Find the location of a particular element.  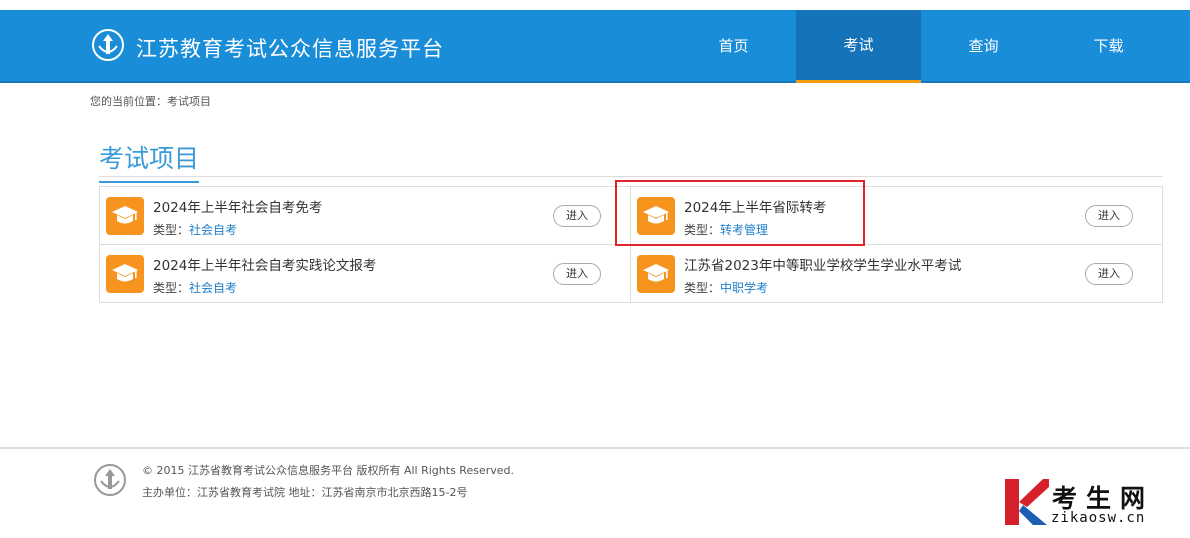

top-strip is located at coordinates (595, 5).